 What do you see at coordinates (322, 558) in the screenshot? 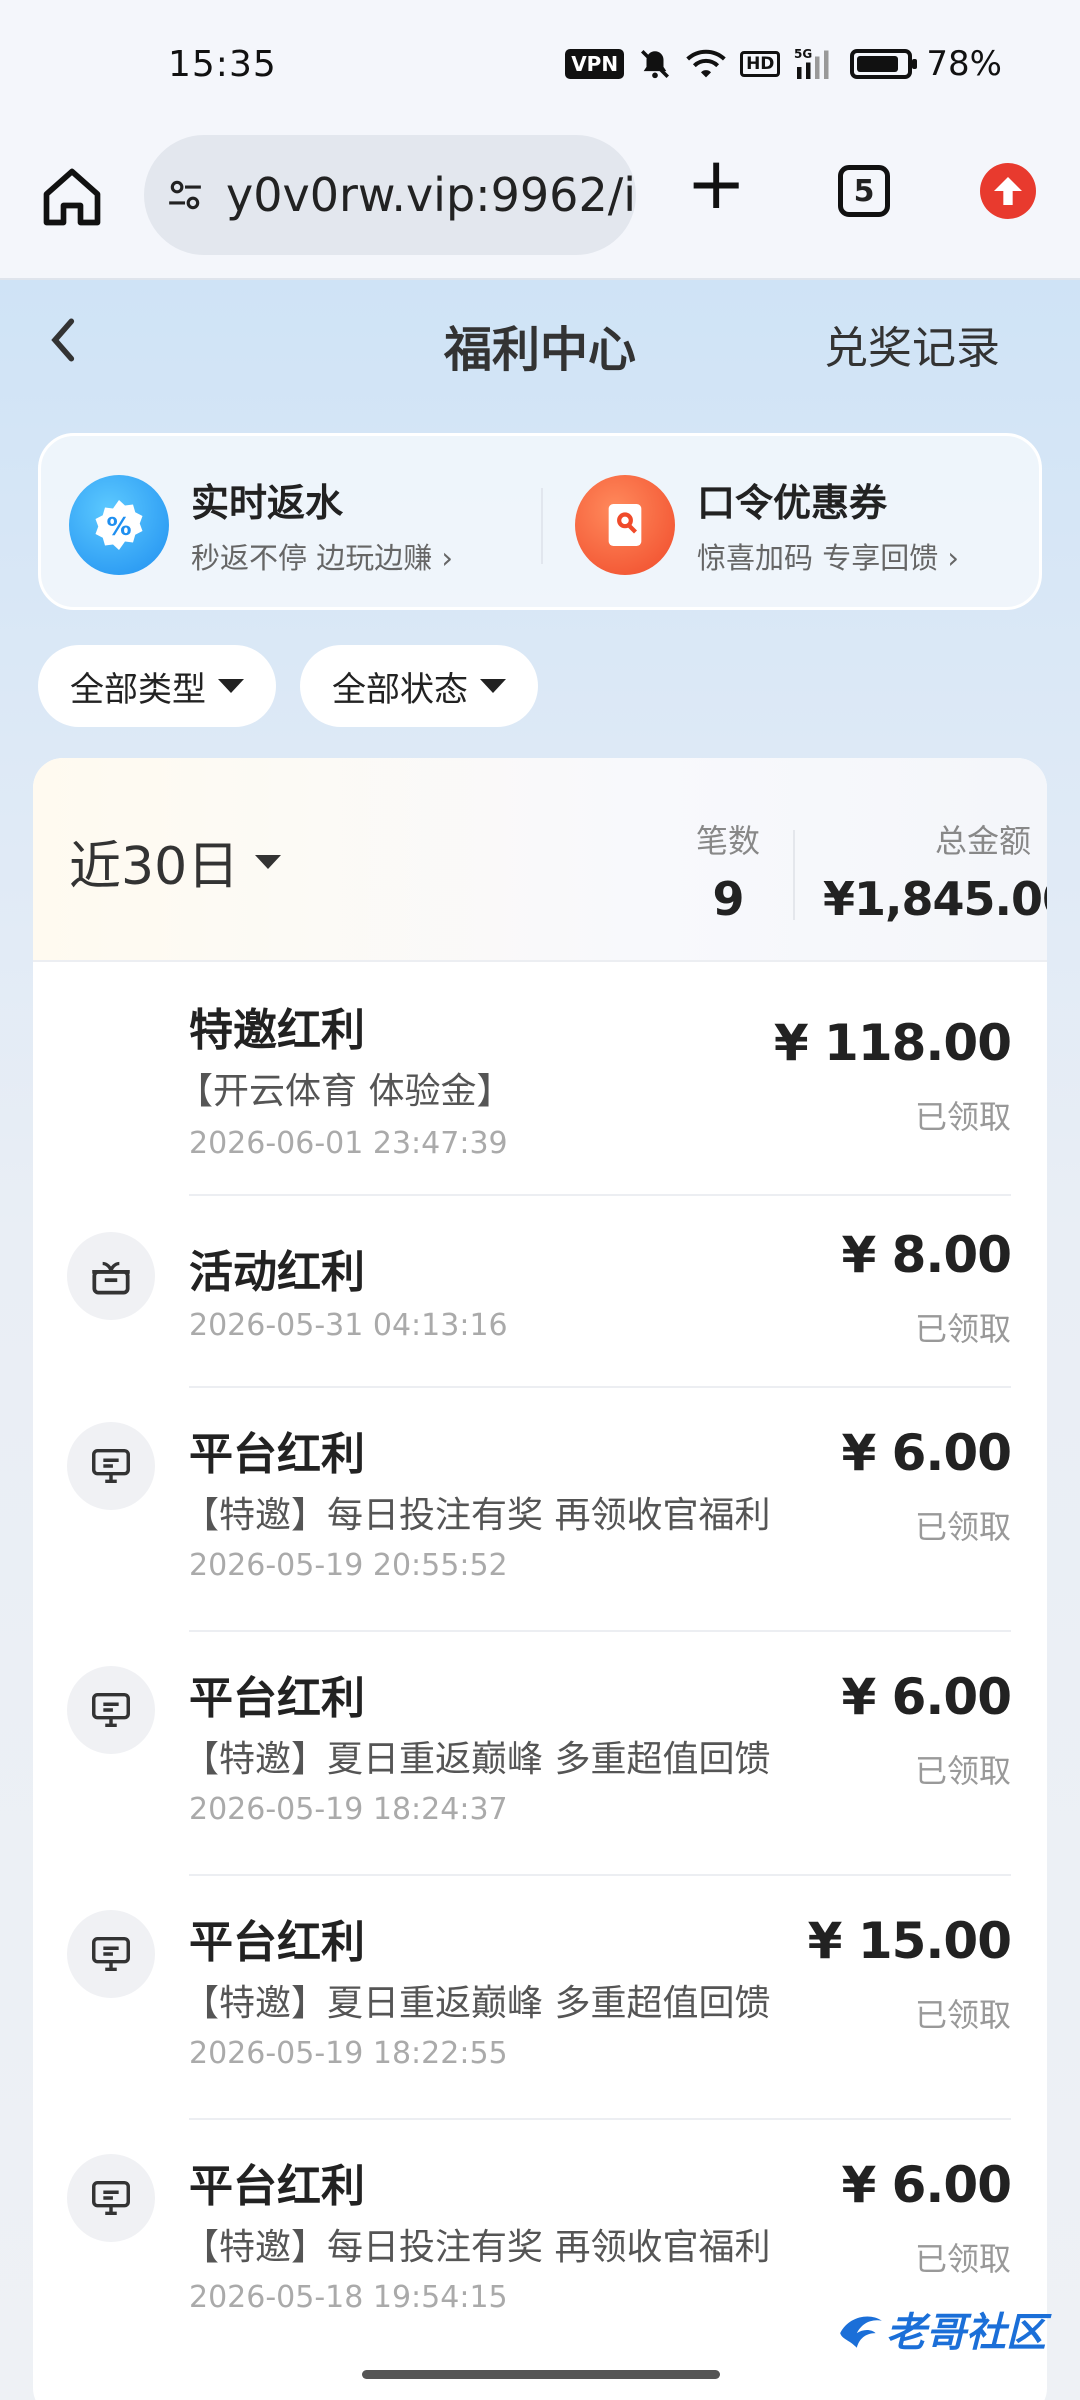
I see `promo-subtitle: 秒返不停 边玩边赚 ›` at bounding box center [322, 558].